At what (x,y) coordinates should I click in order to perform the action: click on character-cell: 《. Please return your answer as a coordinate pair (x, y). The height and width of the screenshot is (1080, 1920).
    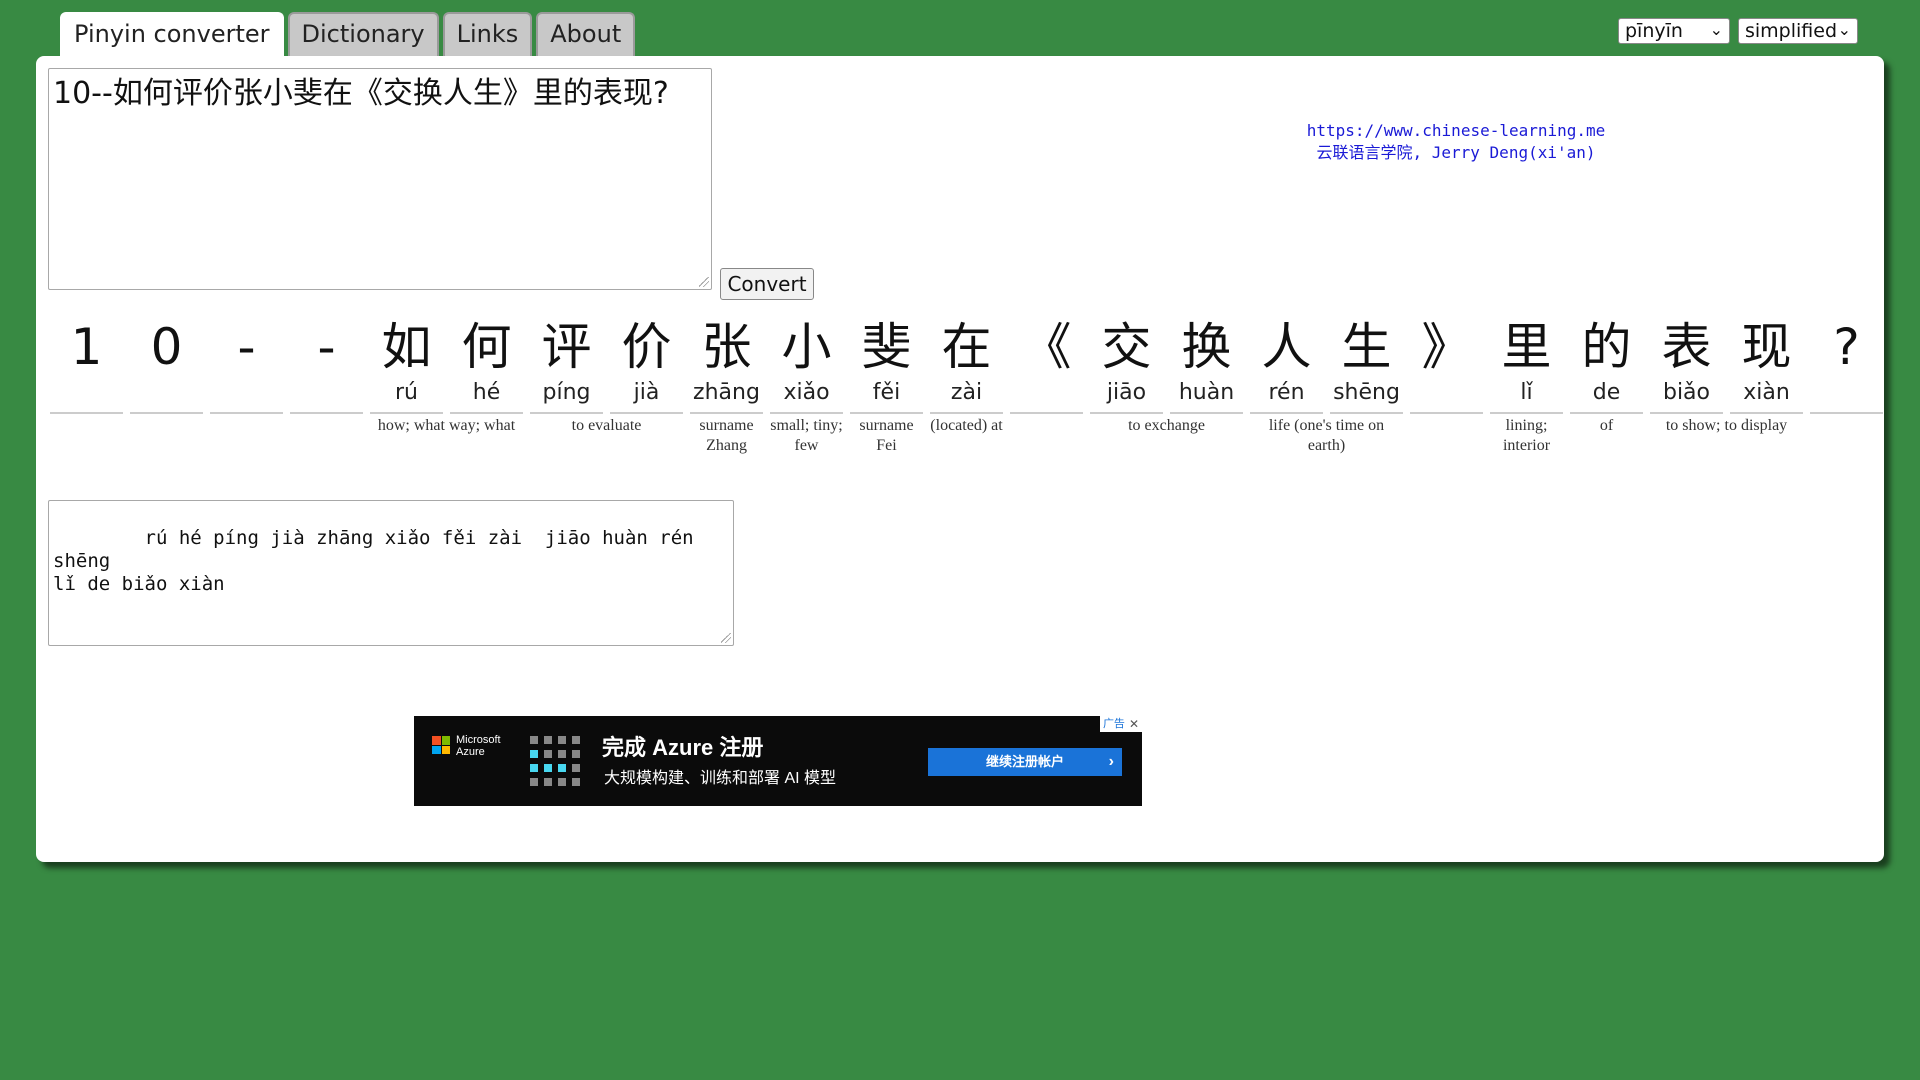
    Looking at the image, I should click on (1046, 365).